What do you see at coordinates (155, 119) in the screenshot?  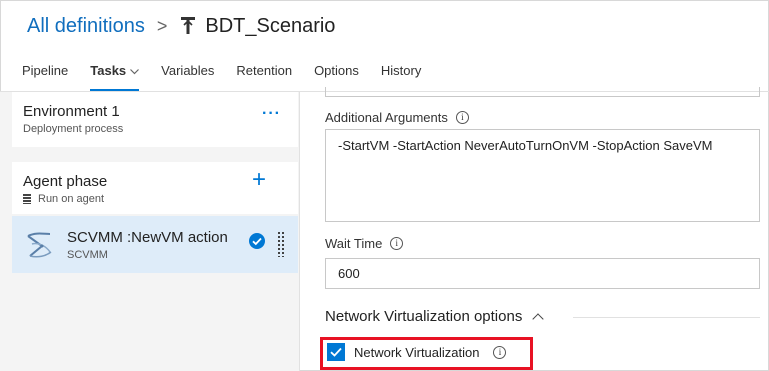 I see `environment-card: Environment 1 Deployment process ···` at bounding box center [155, 119].